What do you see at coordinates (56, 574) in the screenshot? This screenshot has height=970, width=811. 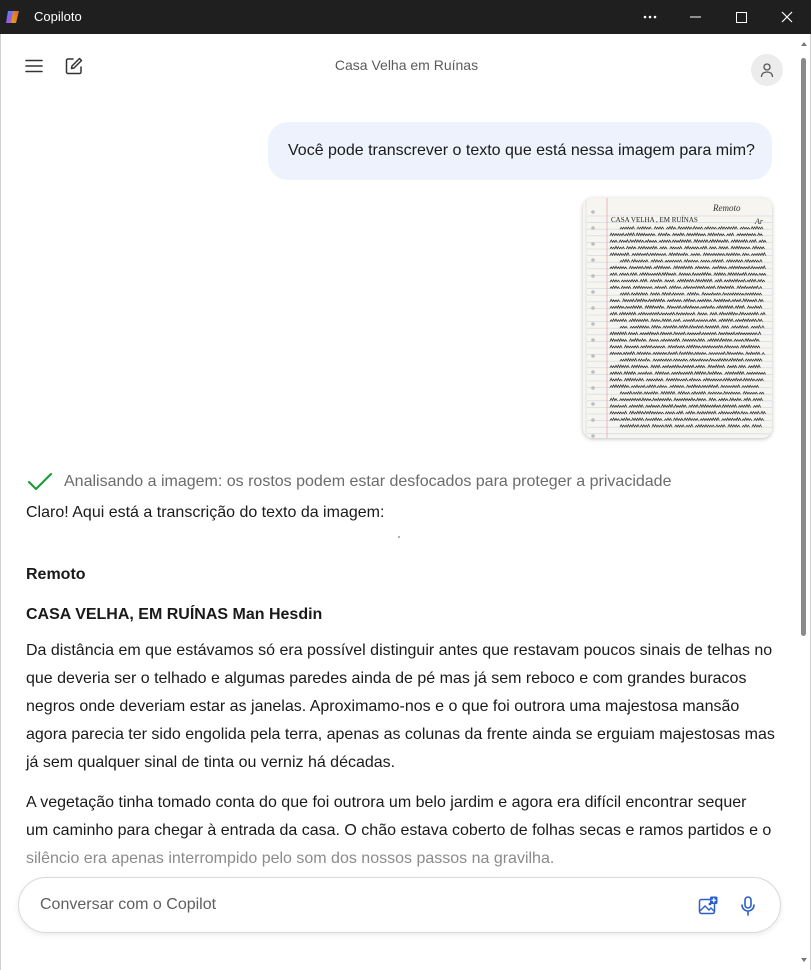 I see `response-heading-remoto: Remoto` at bounding box center [56, 574].